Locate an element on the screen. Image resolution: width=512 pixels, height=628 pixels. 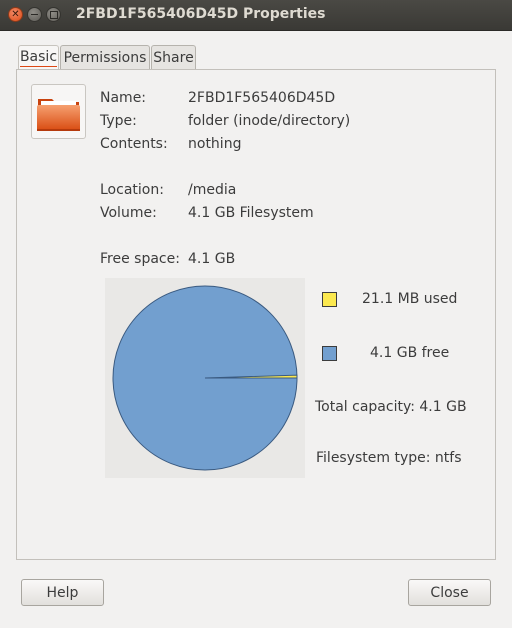
free-space-value: 4.1 GB is located at coordinates (212, 259).